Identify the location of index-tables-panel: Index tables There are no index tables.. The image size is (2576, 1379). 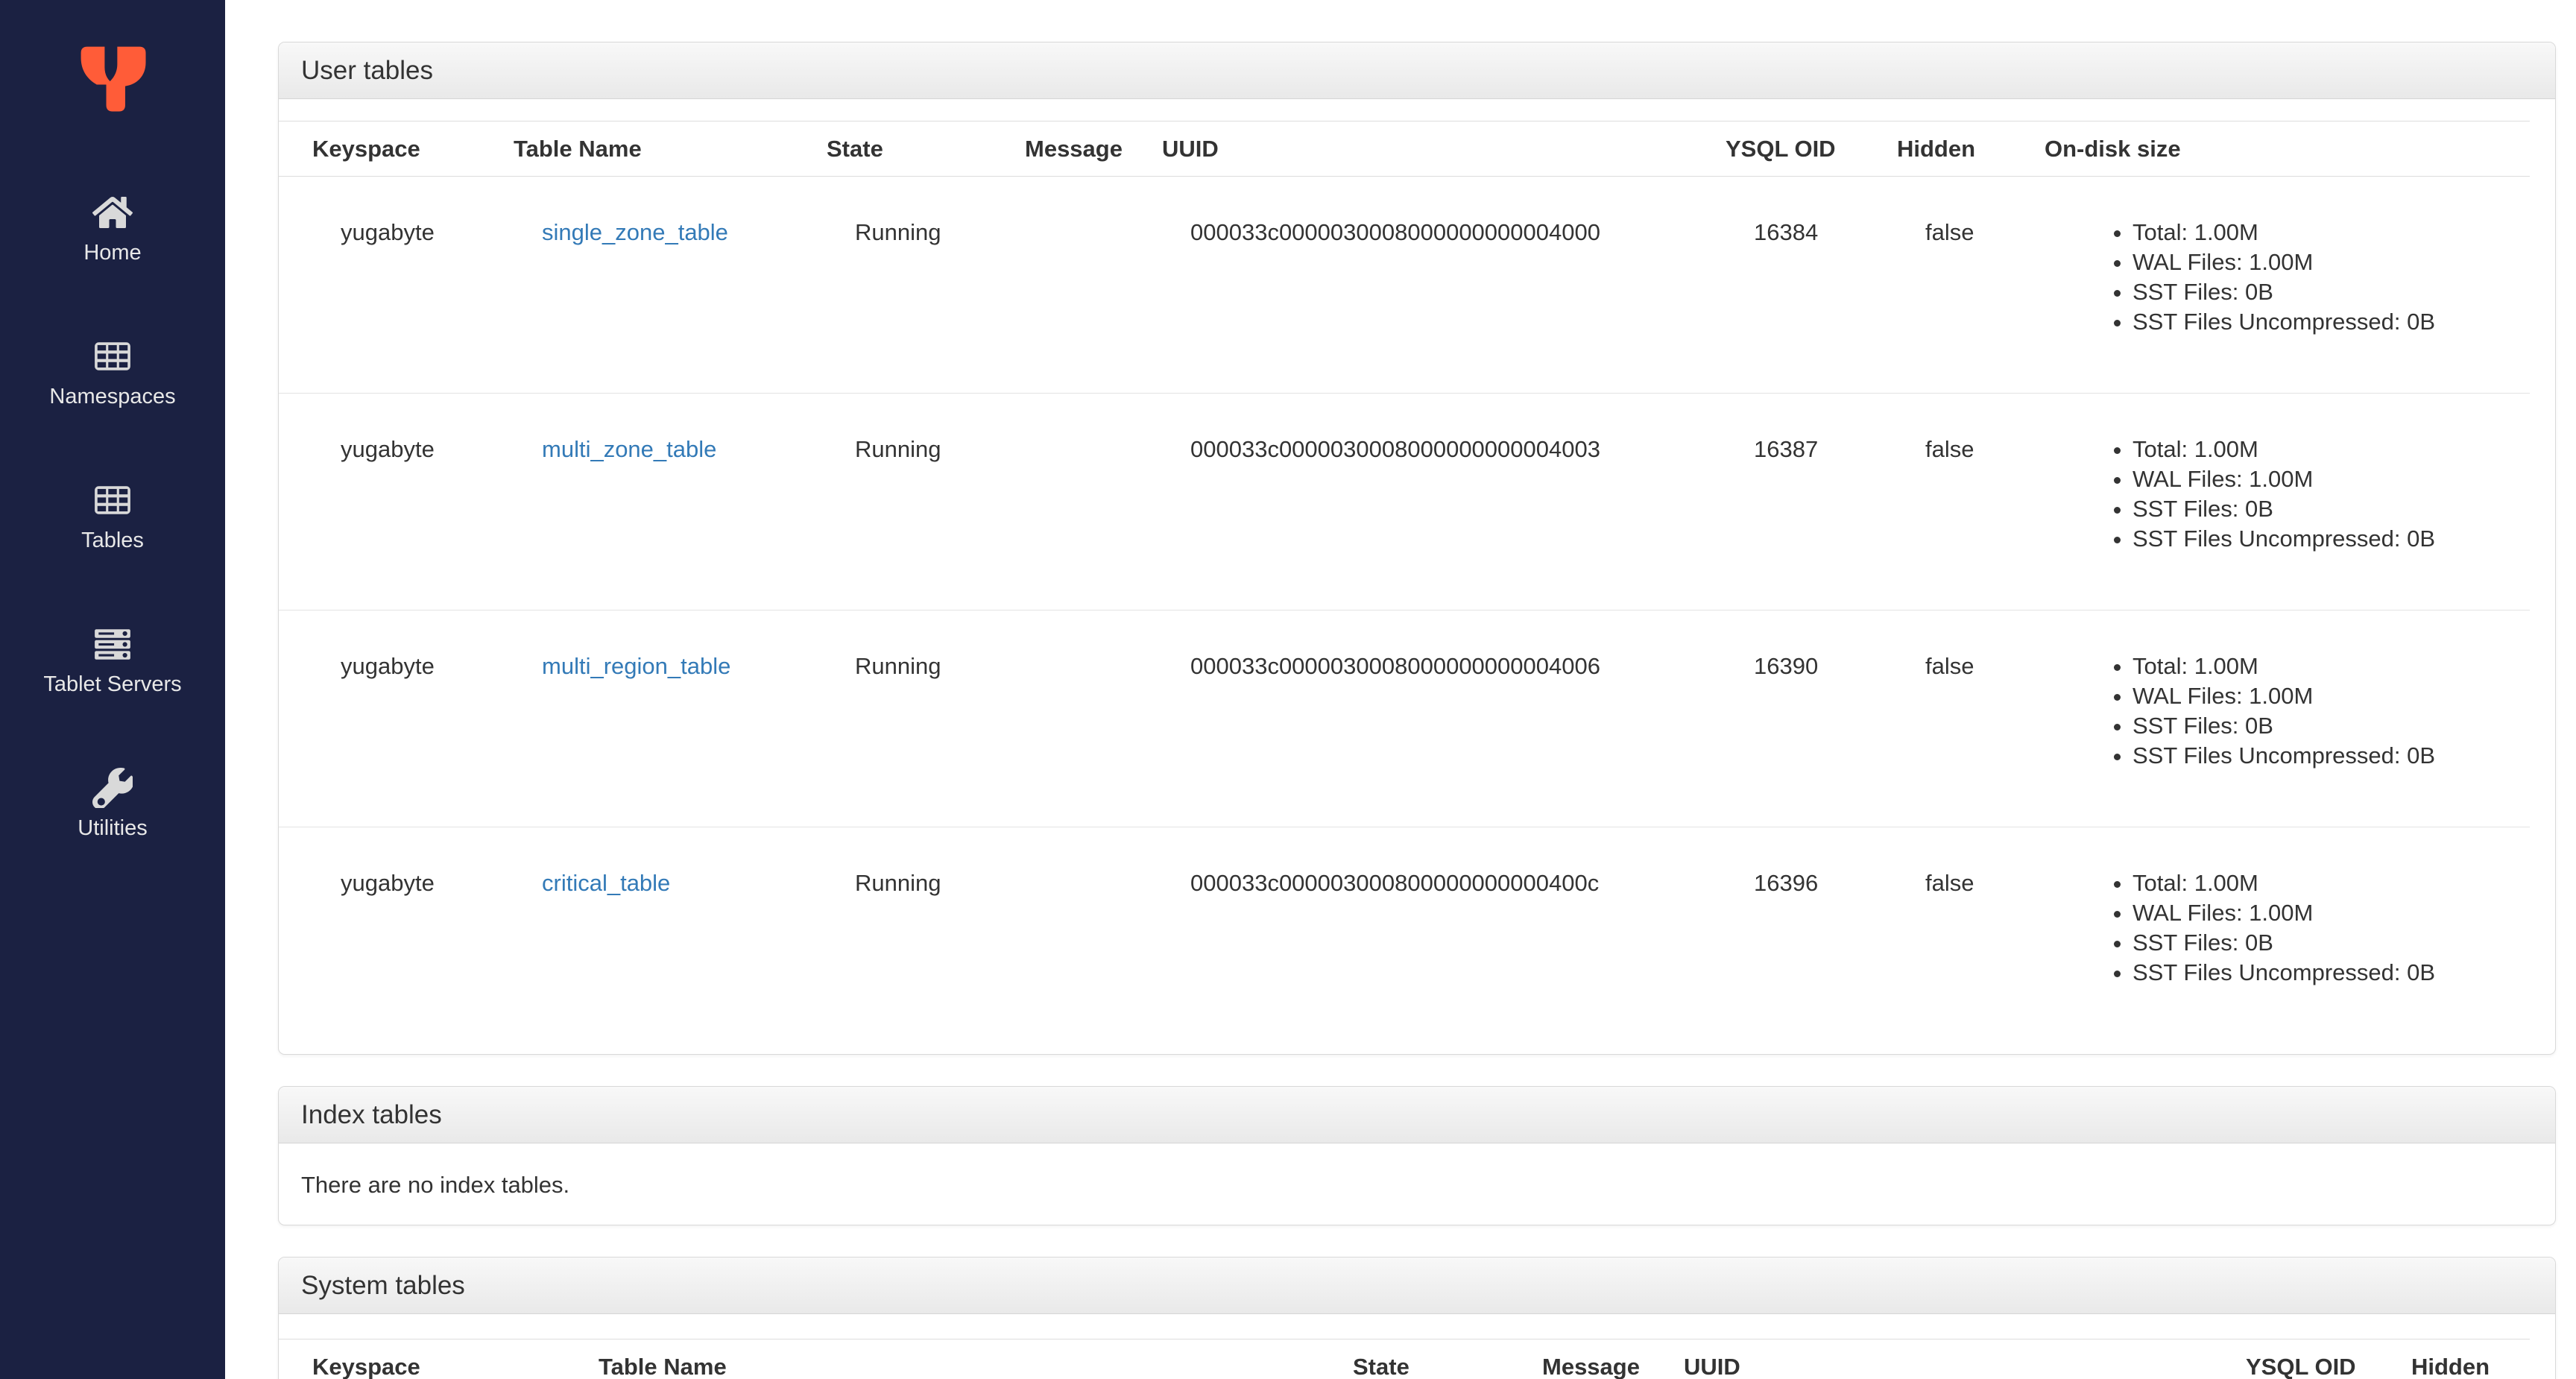
(1417, 1155).